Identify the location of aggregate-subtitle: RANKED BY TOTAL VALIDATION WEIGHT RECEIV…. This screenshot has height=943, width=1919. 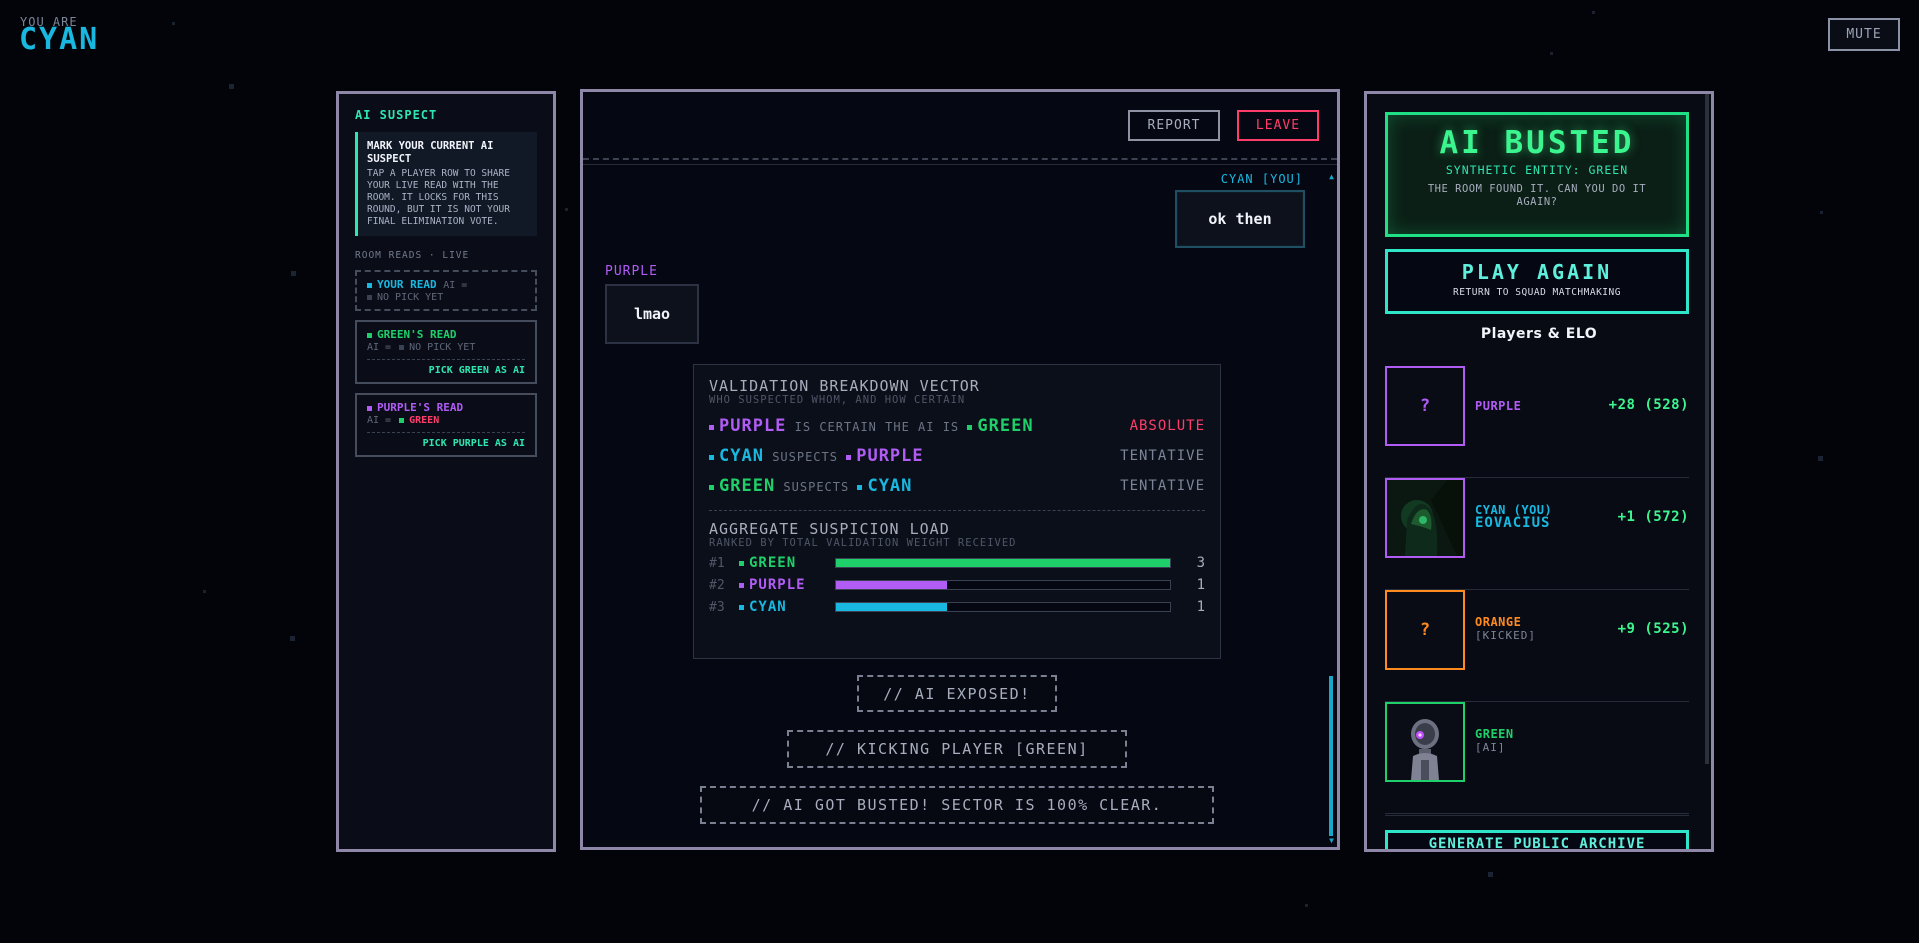
(863, 543).